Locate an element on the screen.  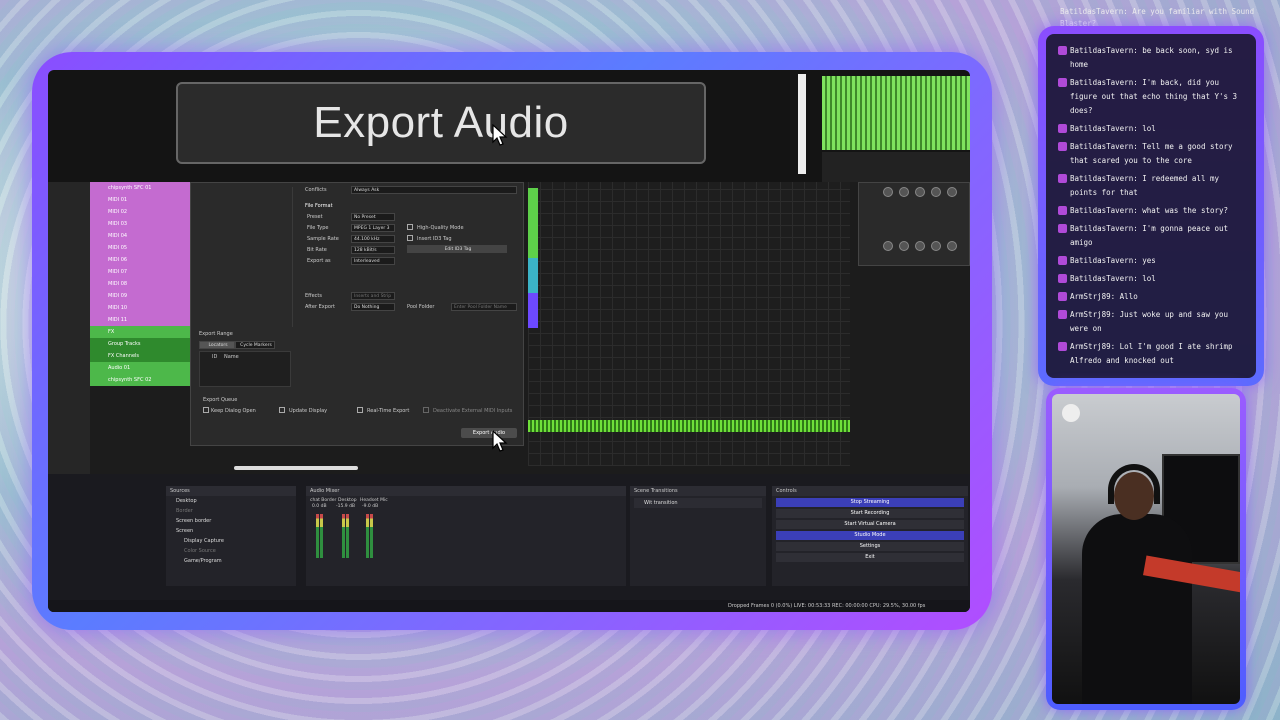
source-item: Display Capture is located at coordinates (231, 541).